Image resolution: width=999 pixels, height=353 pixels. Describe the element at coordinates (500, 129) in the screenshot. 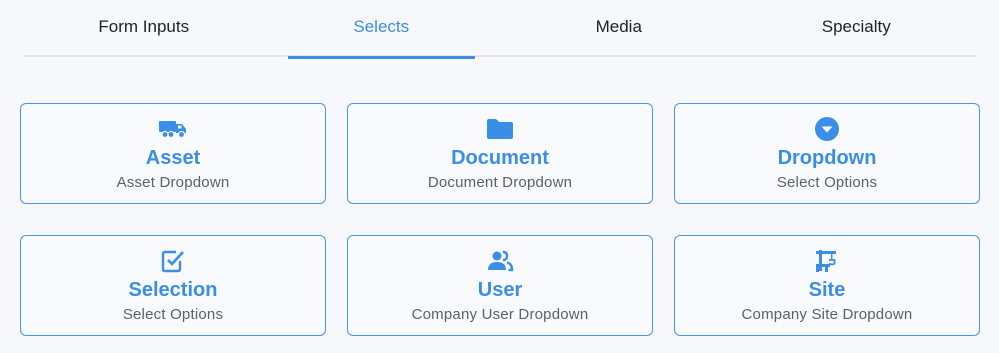

I see `folder-icon` at that location.